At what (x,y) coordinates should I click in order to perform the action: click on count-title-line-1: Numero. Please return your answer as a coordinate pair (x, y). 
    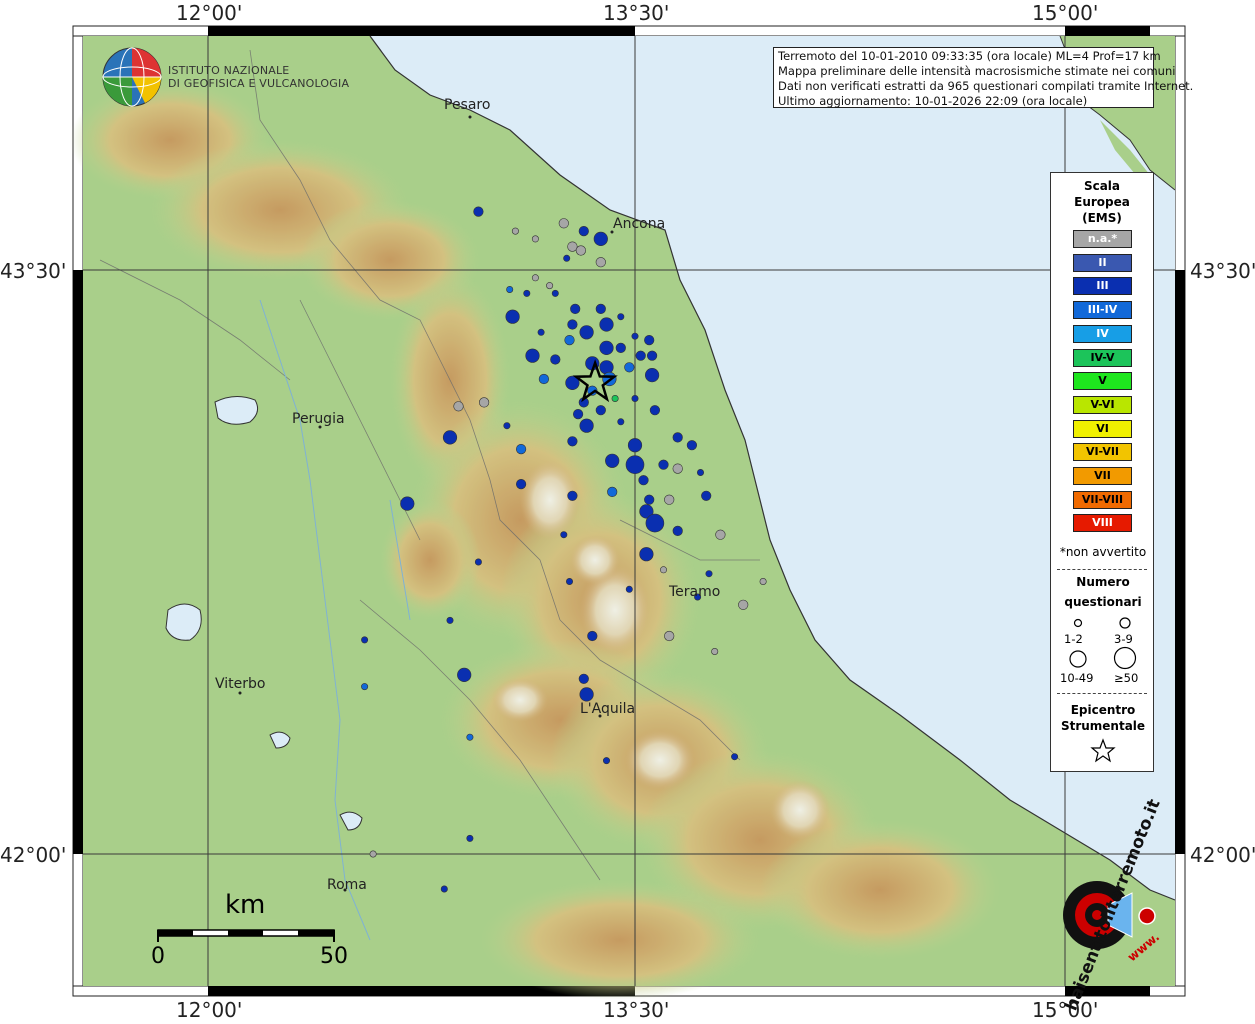
    Looking at the image, I should click on (1103, 582).